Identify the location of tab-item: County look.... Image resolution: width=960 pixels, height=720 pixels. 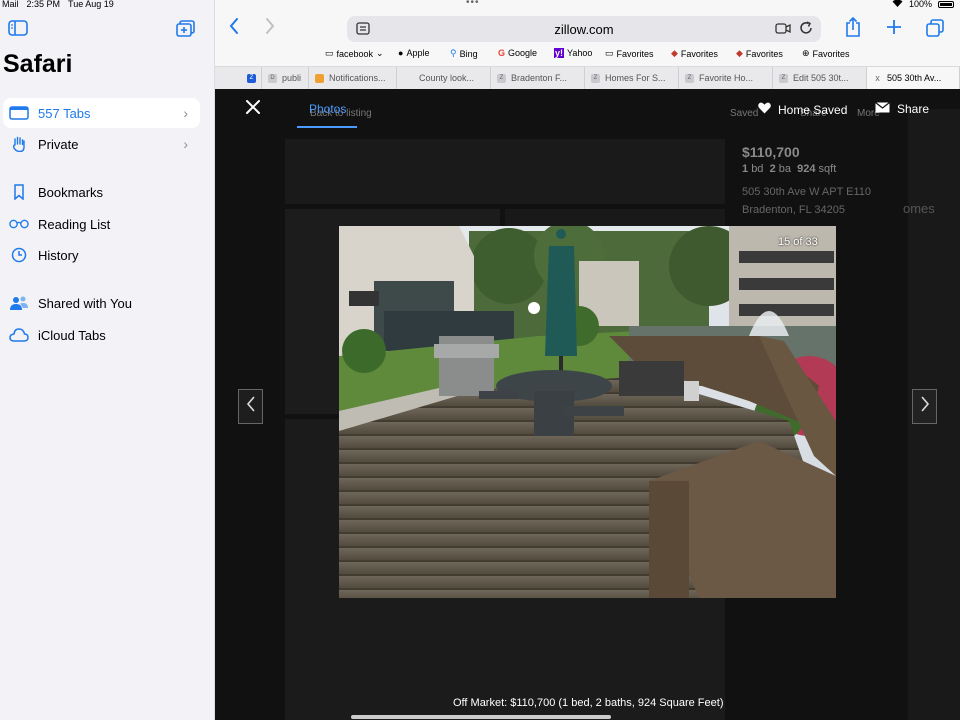
(444, 78).